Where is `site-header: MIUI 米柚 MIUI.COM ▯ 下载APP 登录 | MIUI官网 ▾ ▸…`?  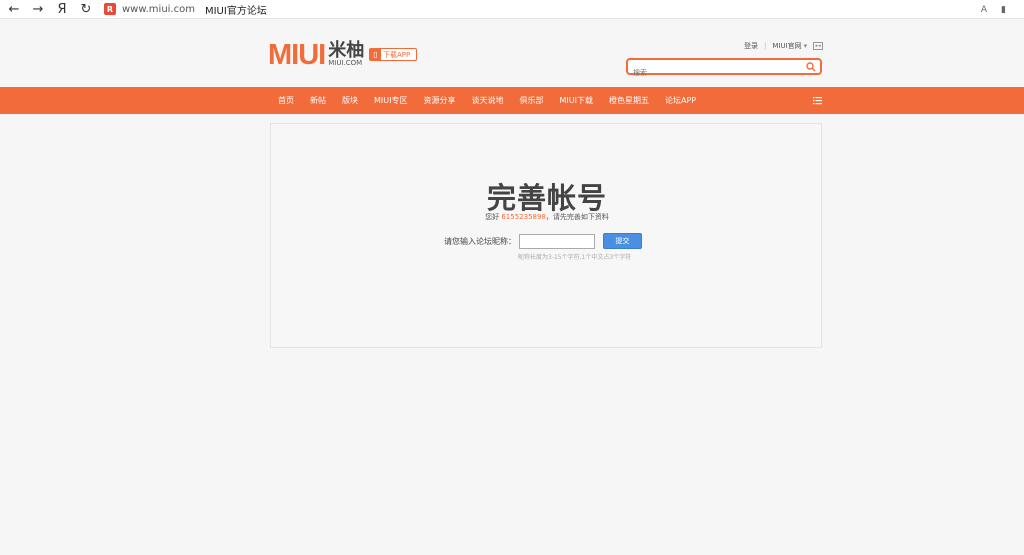
site-header: MIUI 米柚 MIUI.COM ▯ 下载APP 登录 | MIUI官网 ▾ ▸… is located at coordinates (512, 53).